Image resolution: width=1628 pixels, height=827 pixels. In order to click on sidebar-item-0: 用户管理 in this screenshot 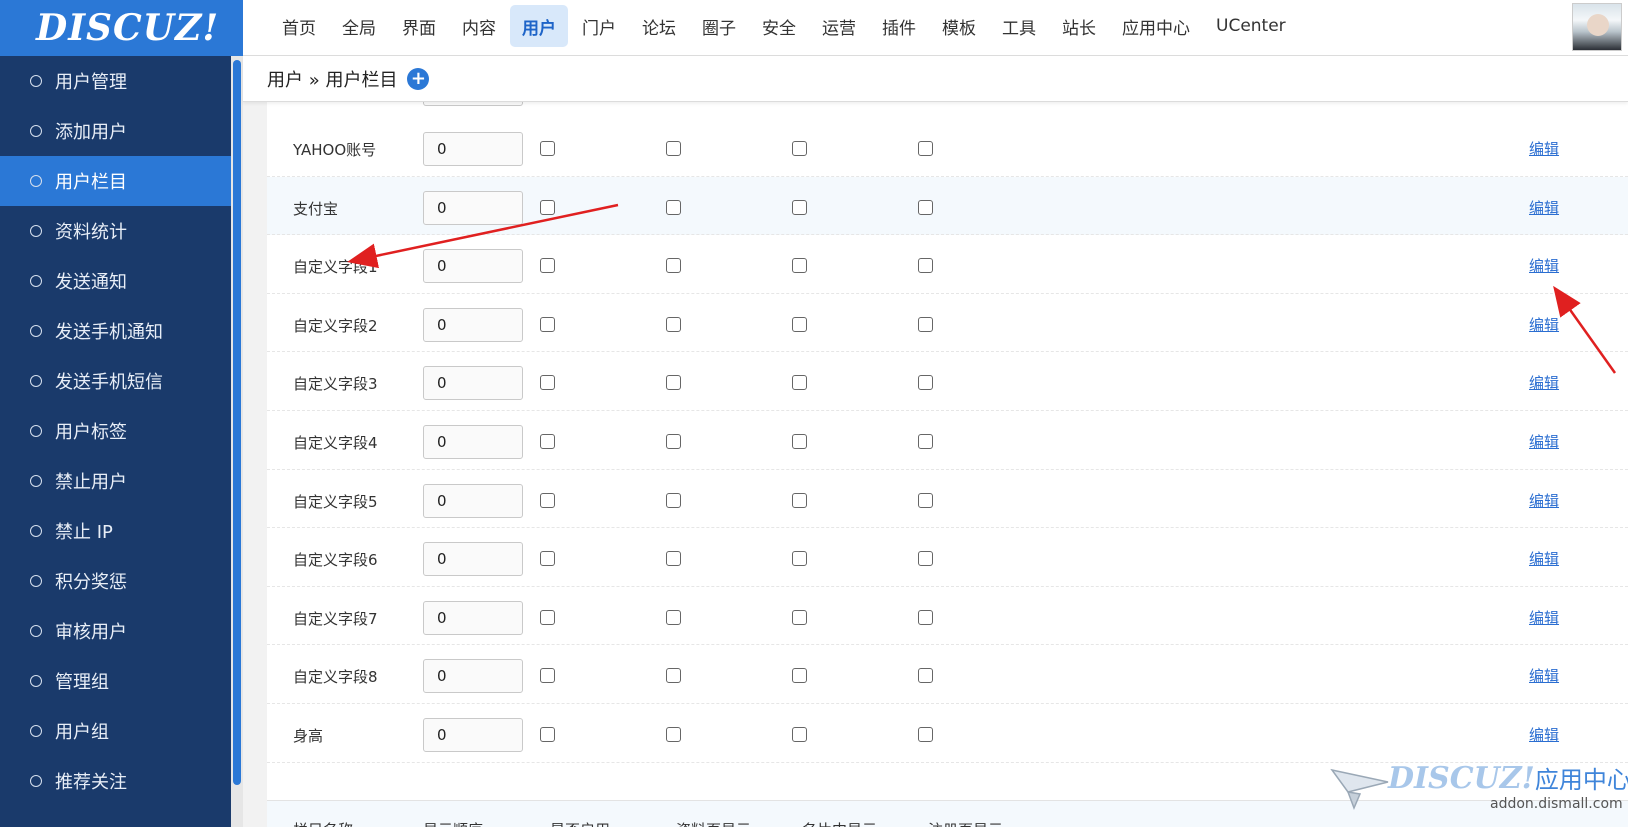, I will do `click(115, 81)`.